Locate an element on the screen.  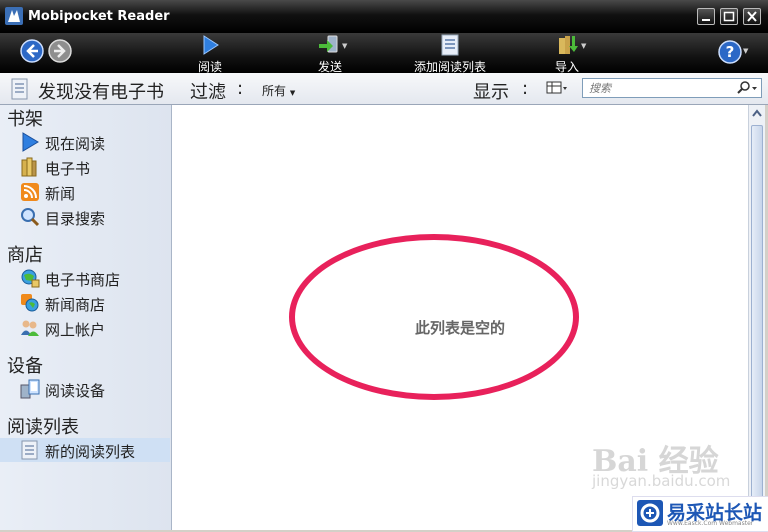
sidebar-item-news: 新闻 is located at coordinates (85, 192).